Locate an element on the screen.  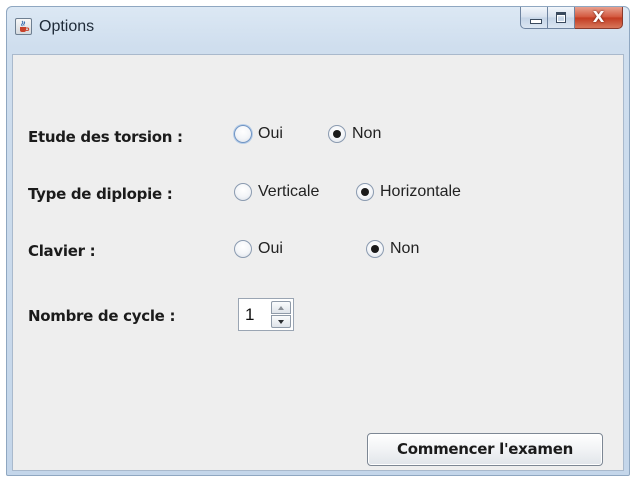
maximize-icon is located at coordinates (561, 17).